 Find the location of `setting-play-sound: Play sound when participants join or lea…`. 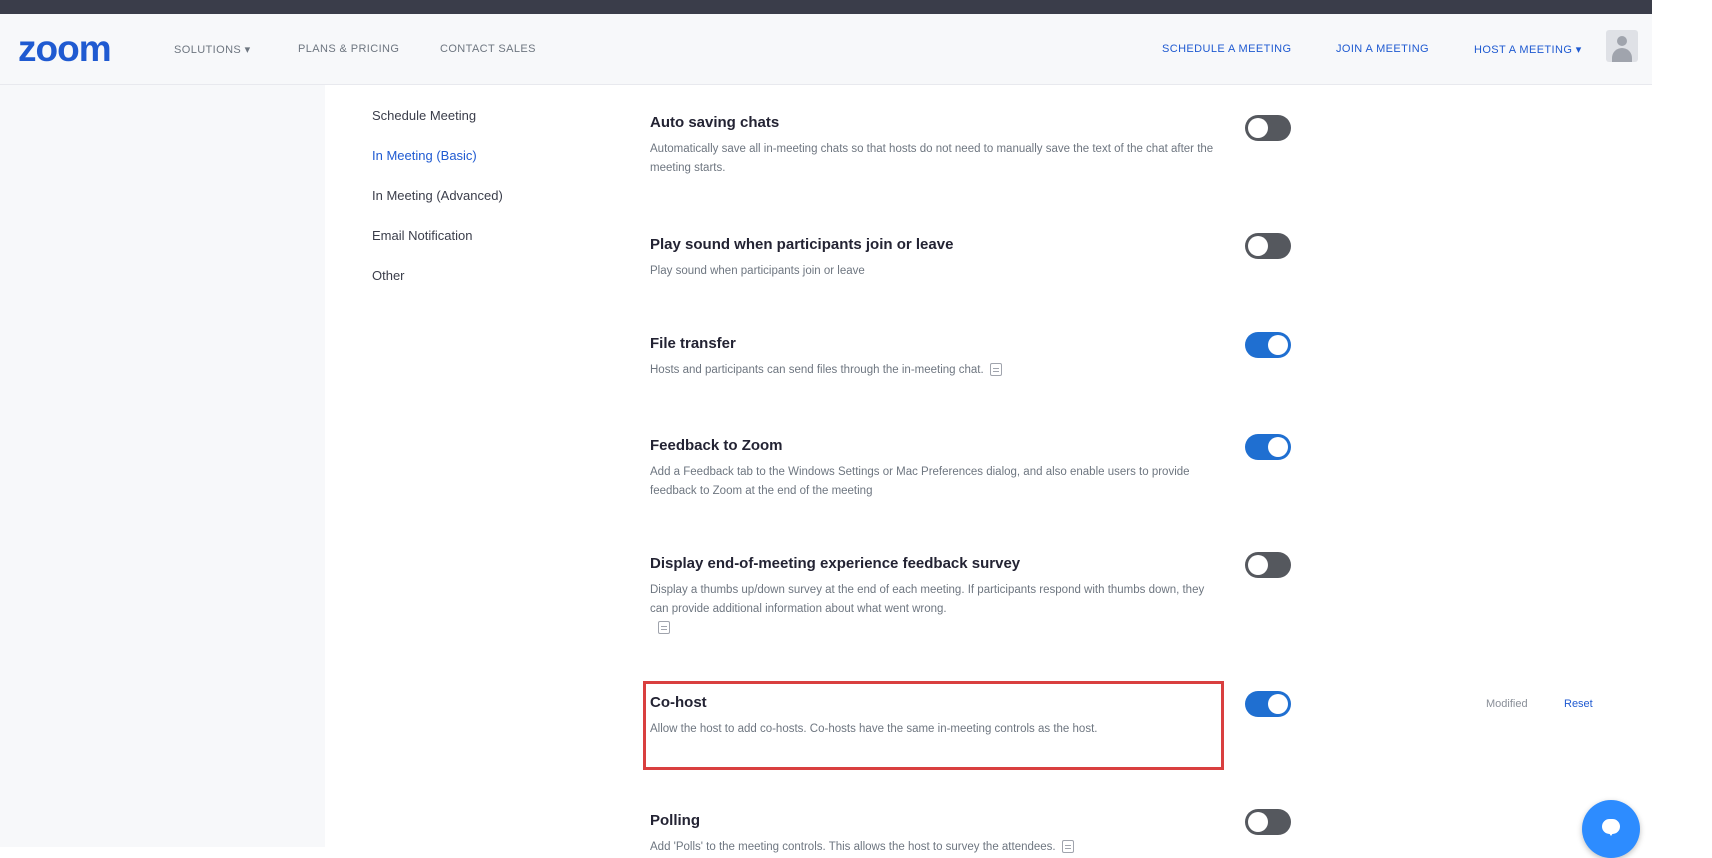

setting-play-sound: Play sound when participants join or lea… is located at coordinates (935, 258).